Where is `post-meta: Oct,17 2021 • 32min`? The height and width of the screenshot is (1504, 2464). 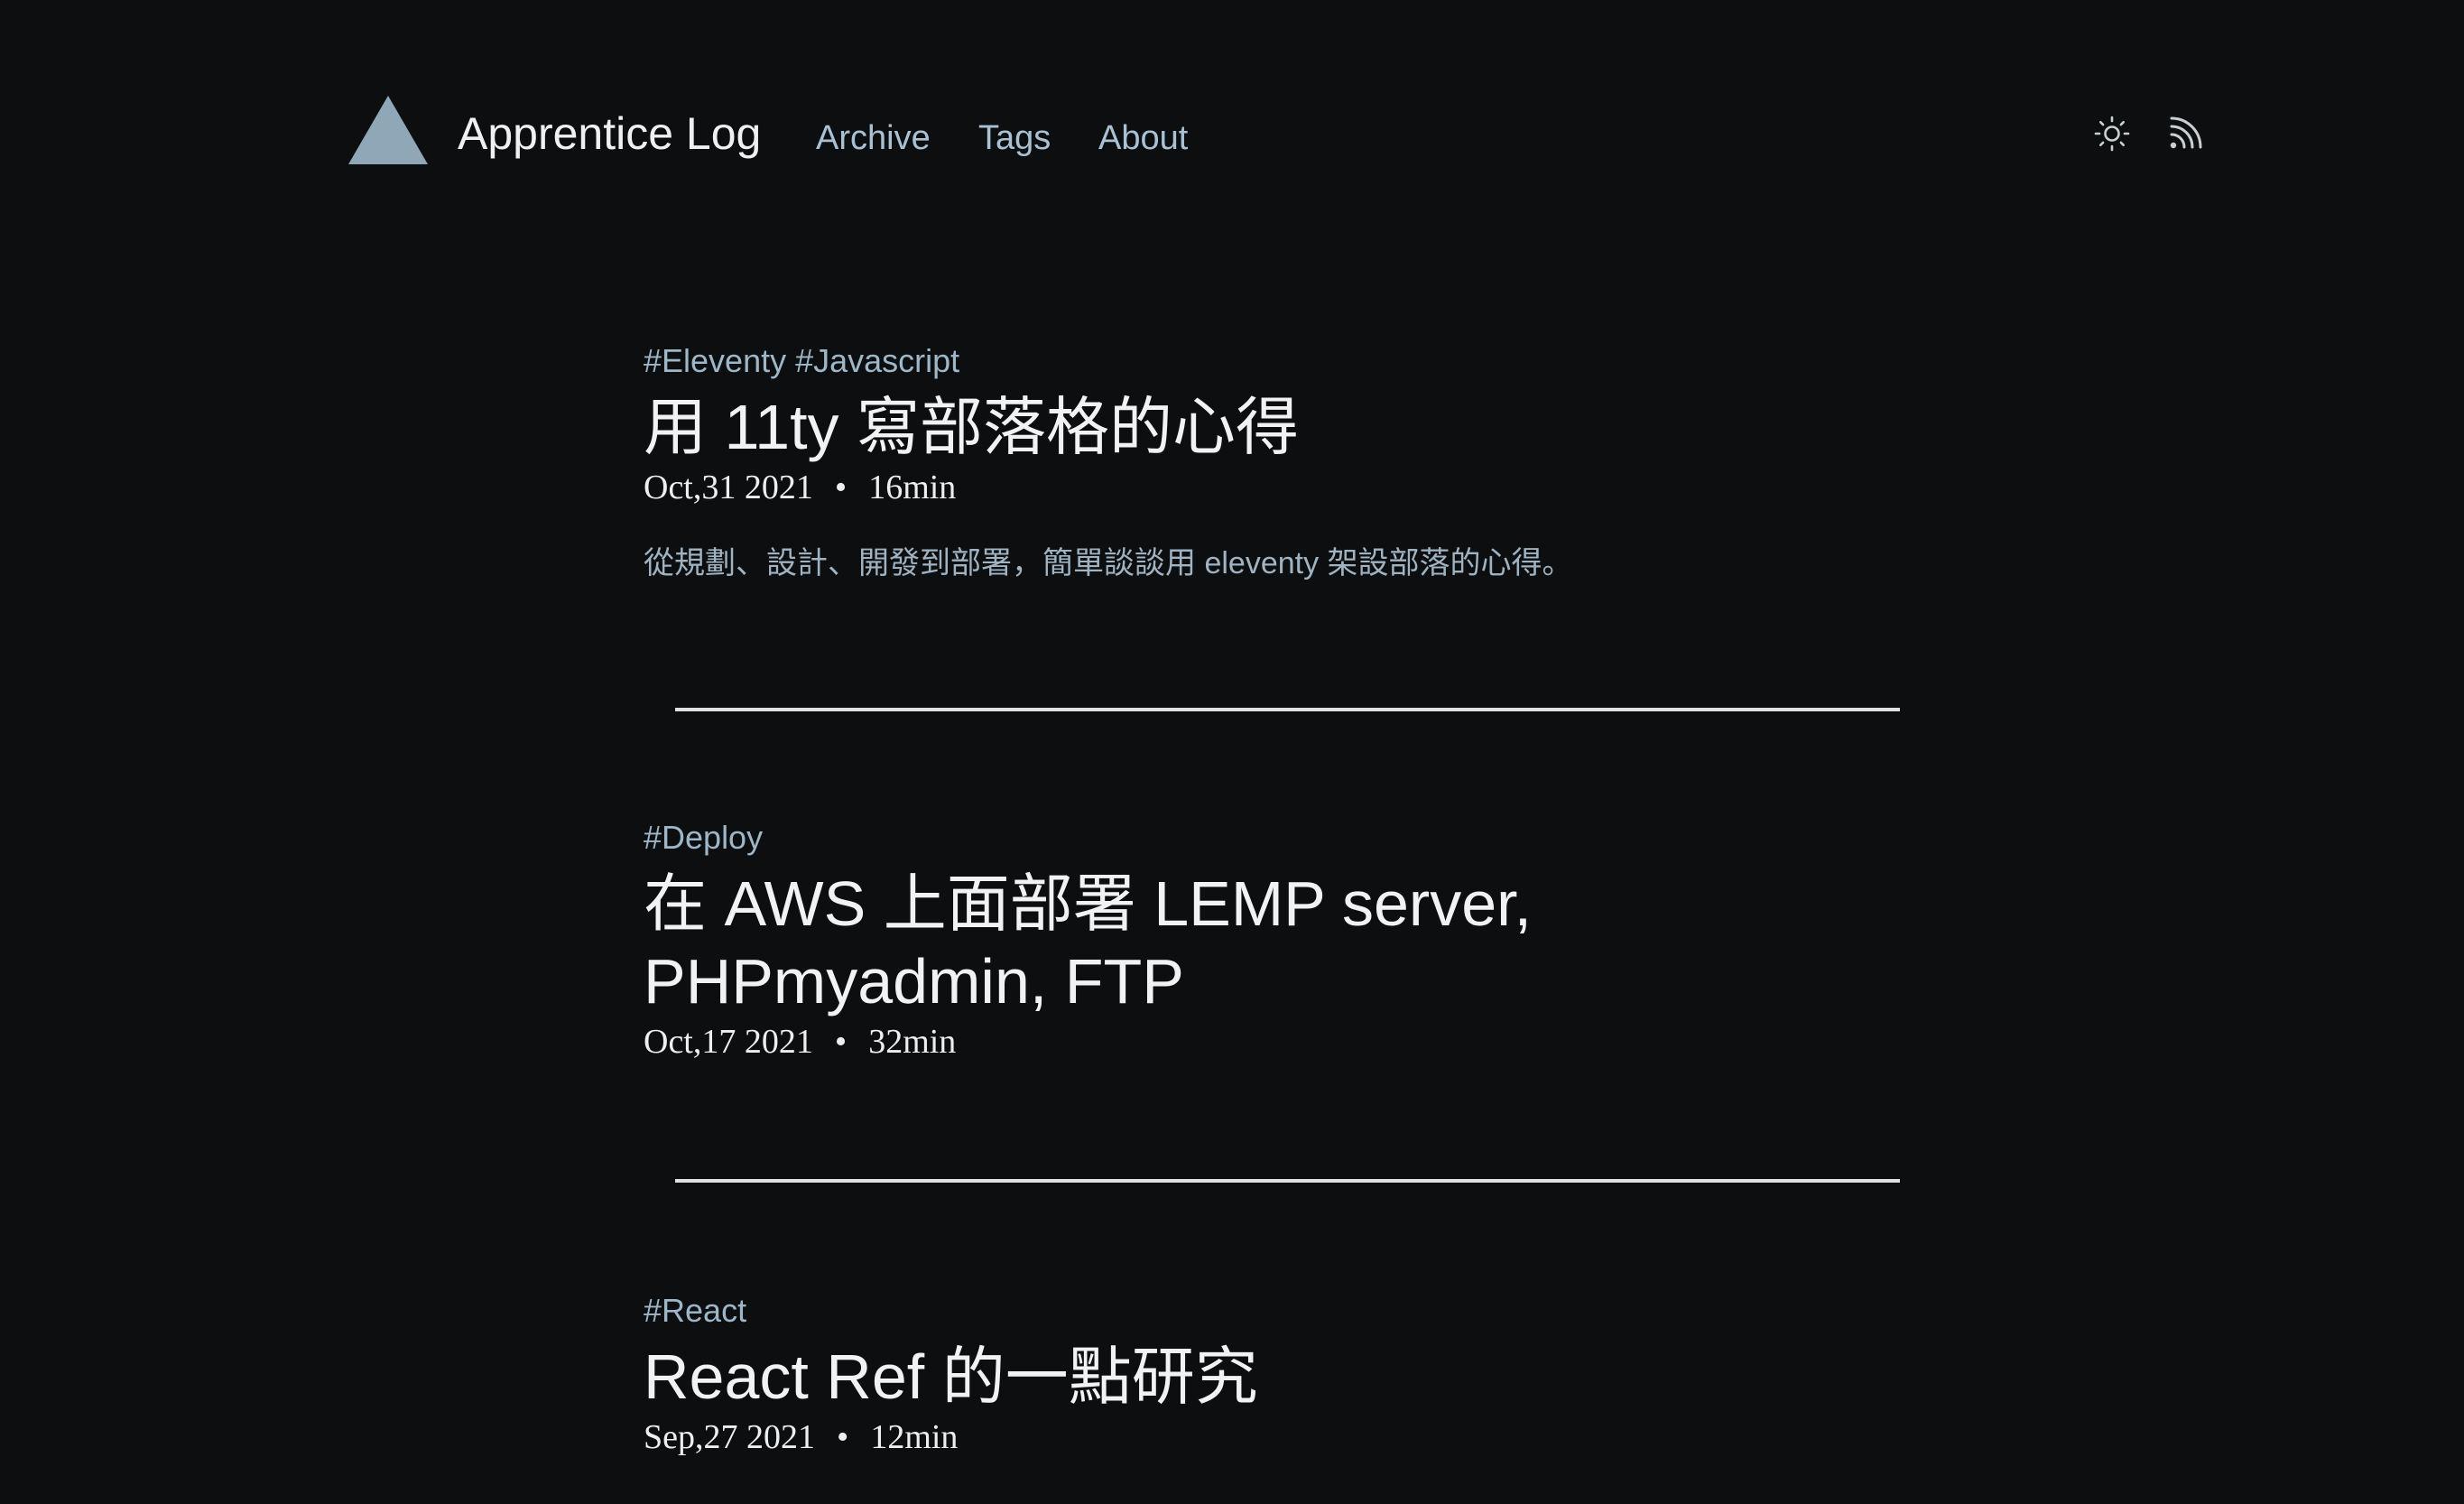 post-meta: Oct,17 2021 • 32min is located at coordinates (1095, 1041).